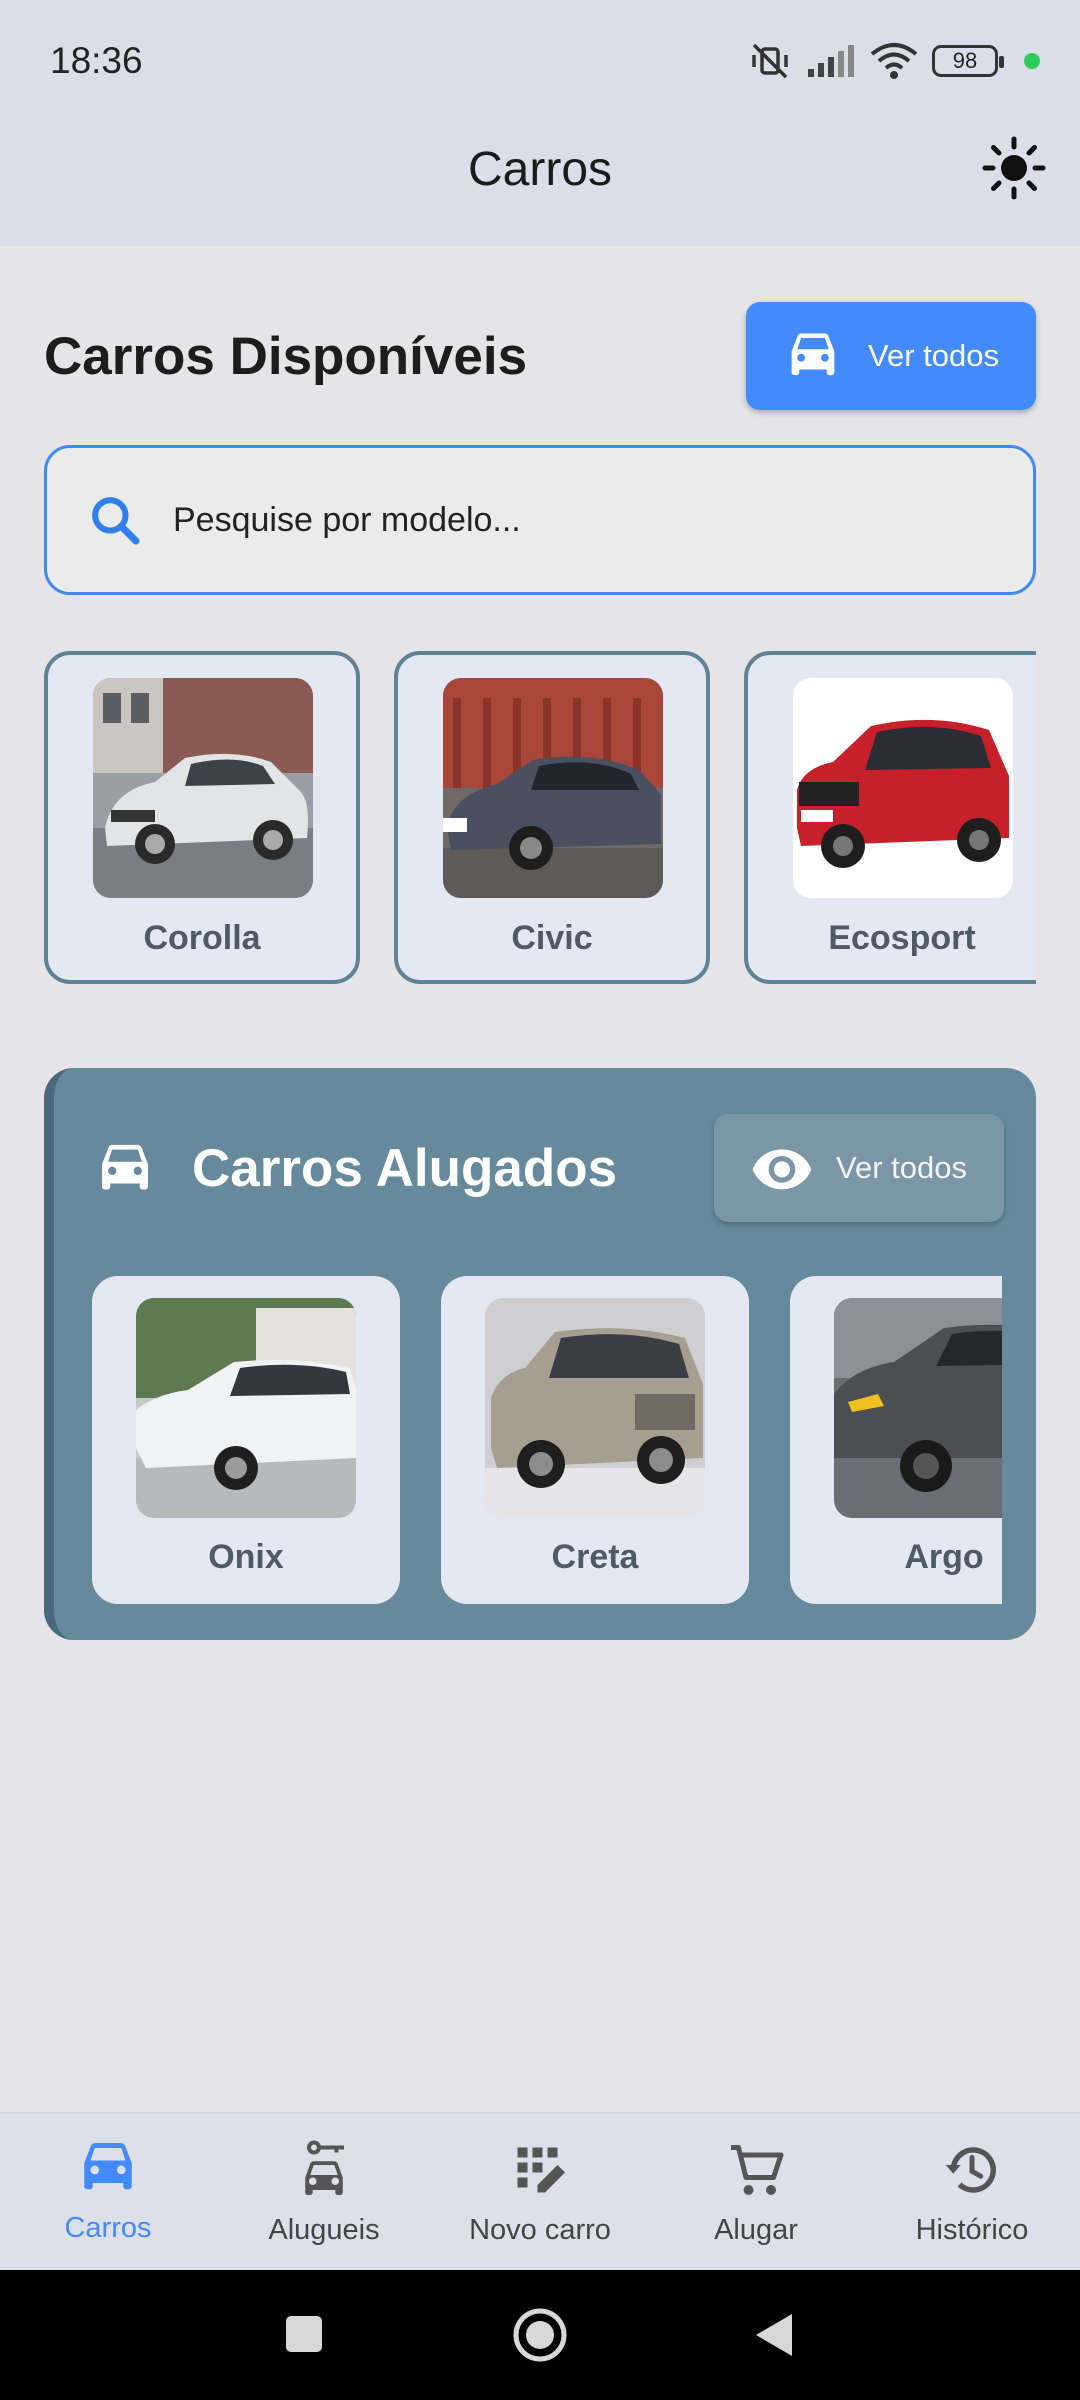 The width and height of the screenshot is (1080, 2400). What do you see at coordinates (774, 2335) in the screenshot?
I see `back-button` at bounding box center [774, 2335].